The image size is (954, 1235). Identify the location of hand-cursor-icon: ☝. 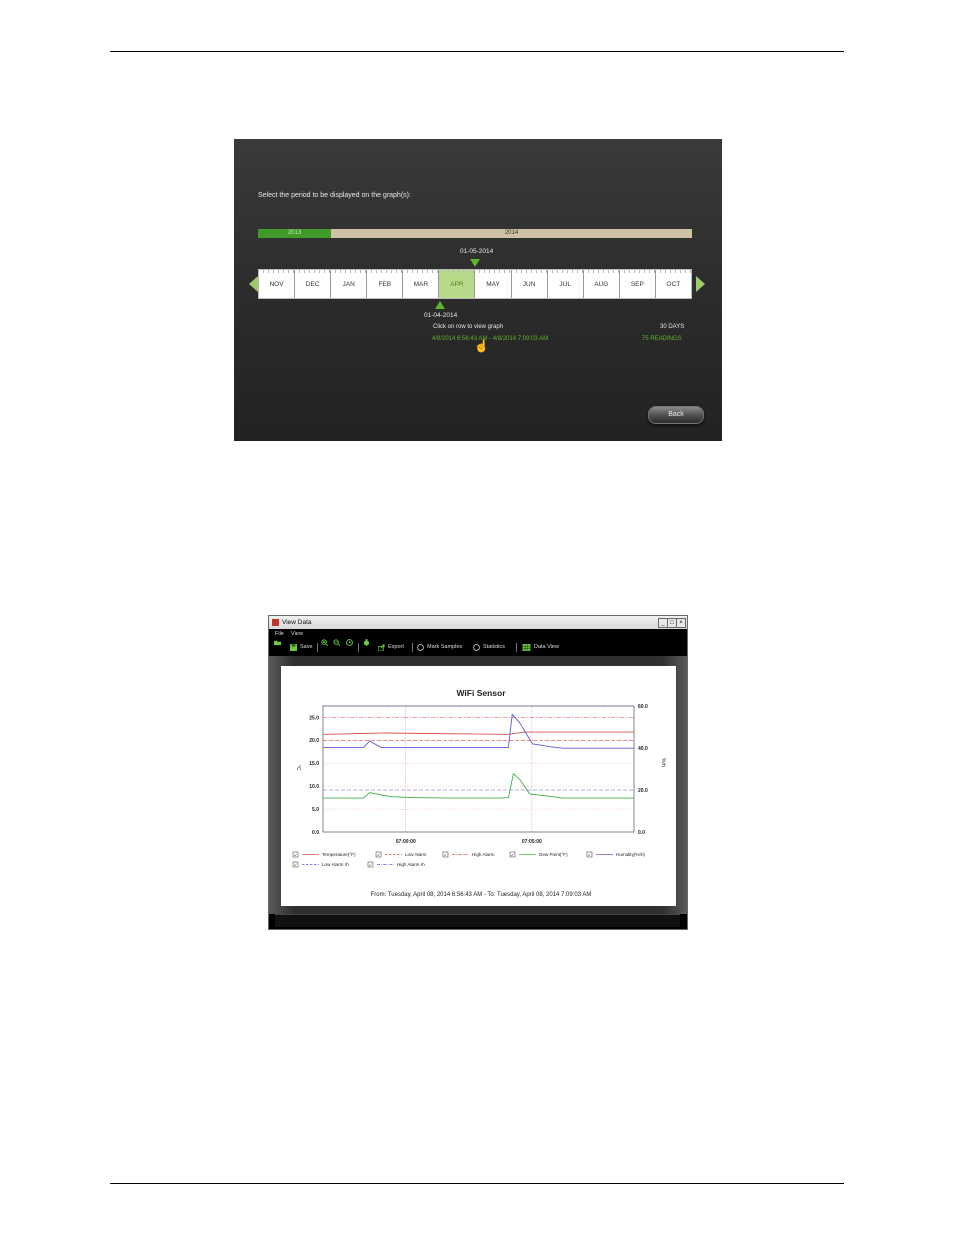
(481, 346).